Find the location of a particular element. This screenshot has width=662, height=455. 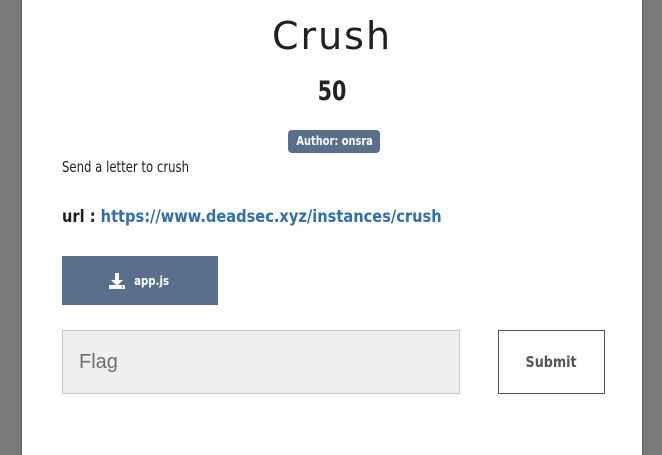

submit-button: Submit is located at coordinates (551, 362).